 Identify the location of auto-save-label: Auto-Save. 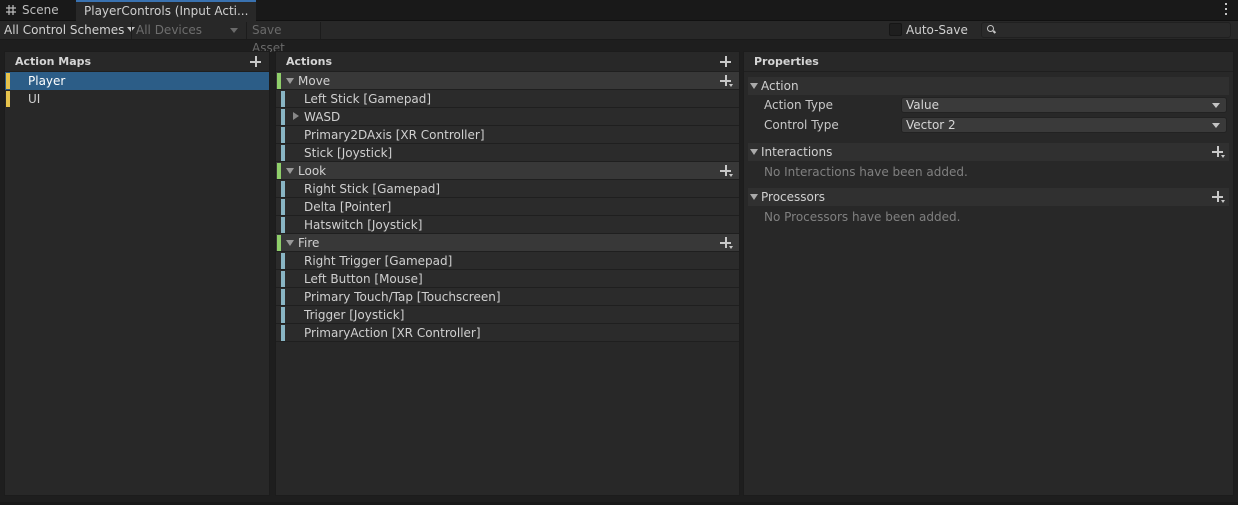
(937, 30).